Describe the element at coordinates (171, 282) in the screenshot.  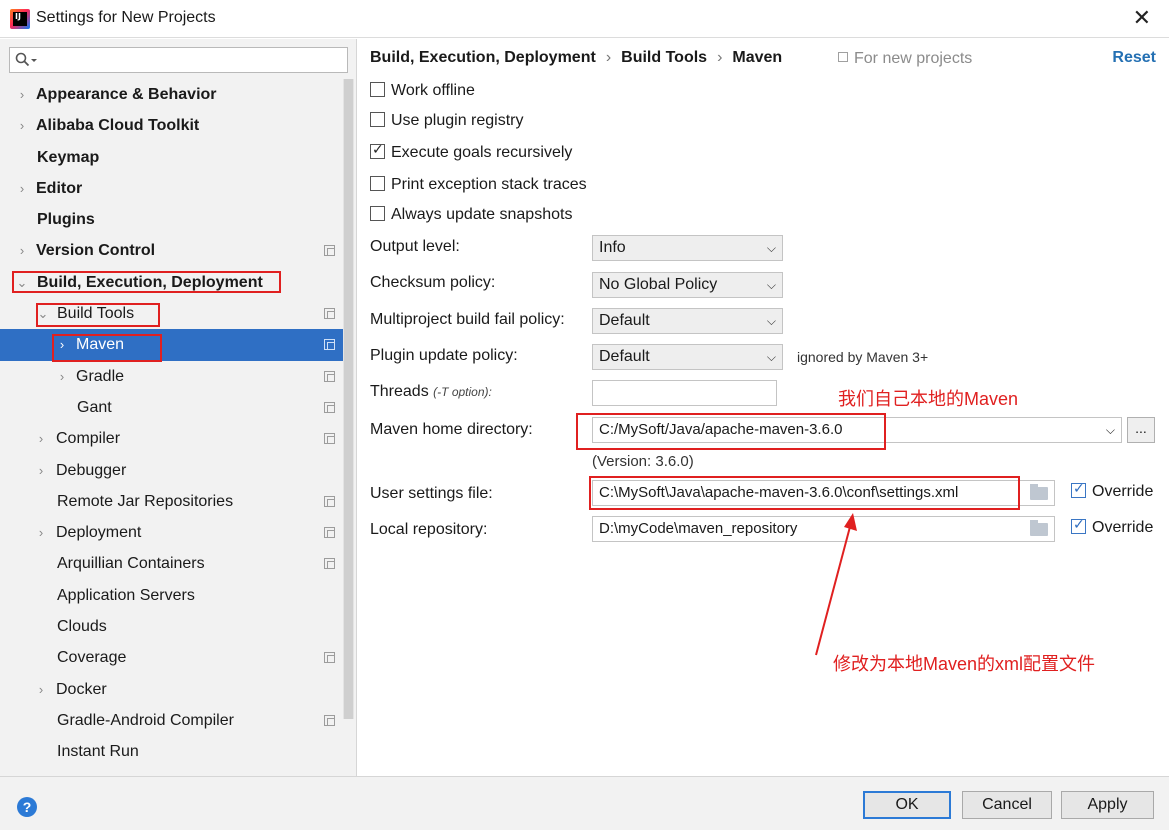
I see `sidebar-item-build-execution-deployment: ⌄ Build, Execution, Deployment` at that location.